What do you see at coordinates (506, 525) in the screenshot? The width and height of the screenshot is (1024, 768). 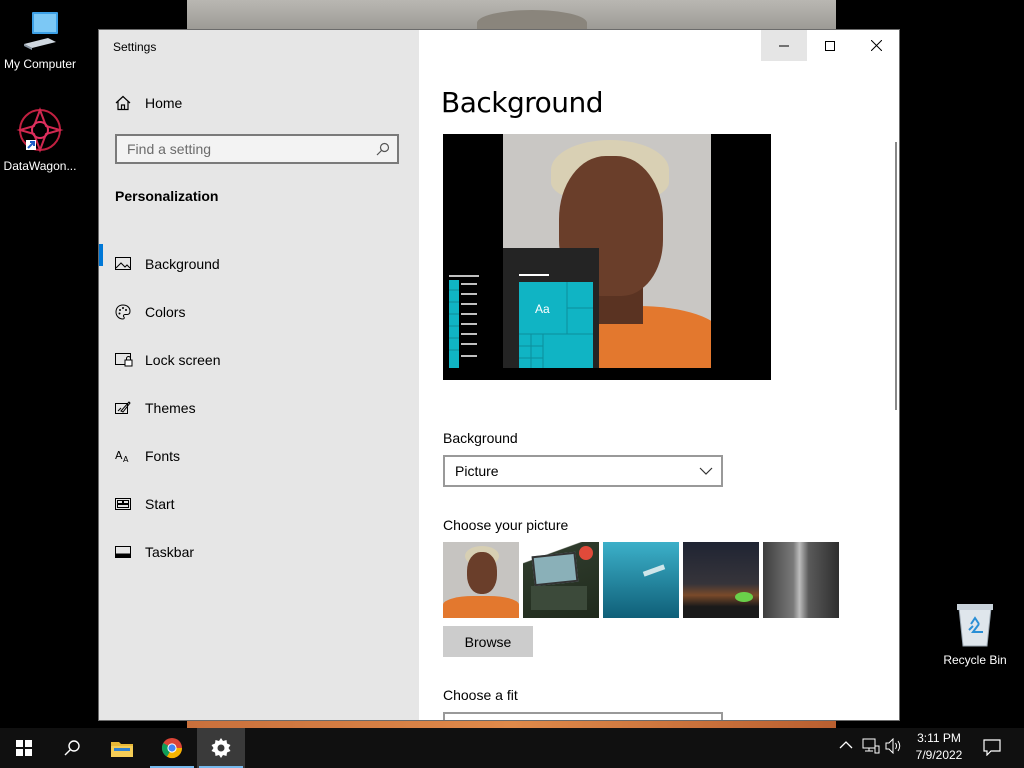 I see `choose-picture-label: Choose your picture` at bounding box center [506, 525].